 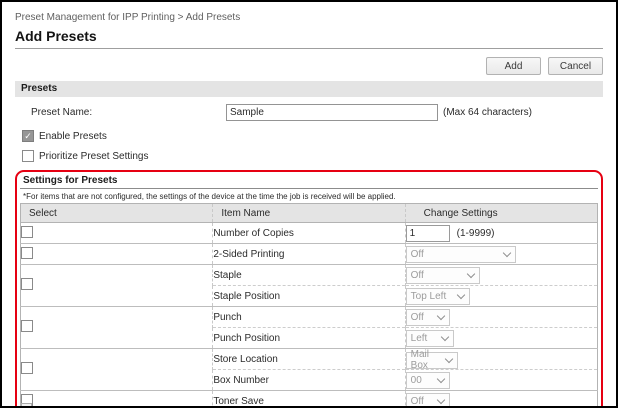 I want to click on item-name-cell: Box Number, so click(x=309, y=380).